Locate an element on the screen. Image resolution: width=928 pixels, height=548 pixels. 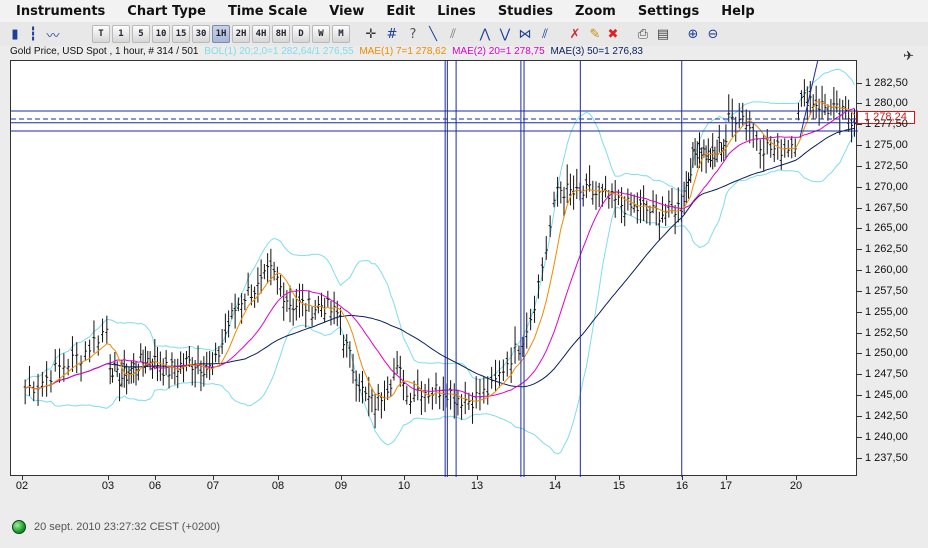
price-axis-label: 1 262,50 is located at coordinates (886, 249).